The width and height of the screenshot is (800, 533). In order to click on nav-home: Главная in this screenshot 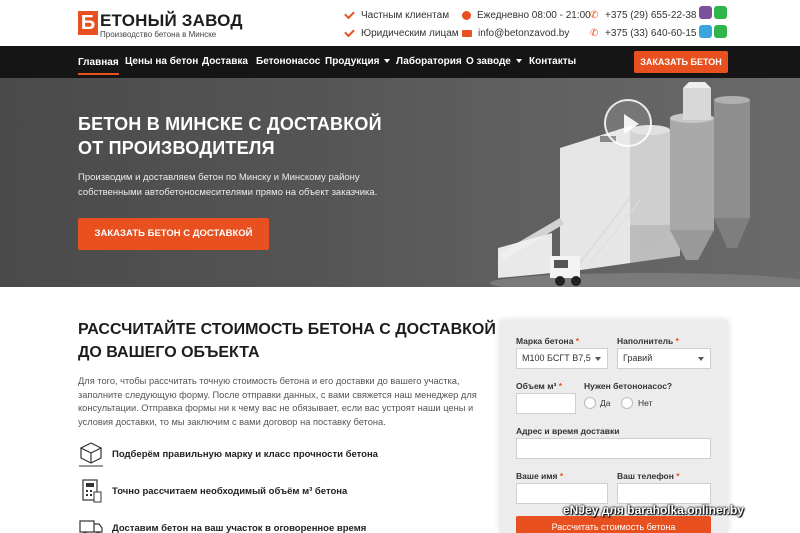, I will do `click(98, 61)`.